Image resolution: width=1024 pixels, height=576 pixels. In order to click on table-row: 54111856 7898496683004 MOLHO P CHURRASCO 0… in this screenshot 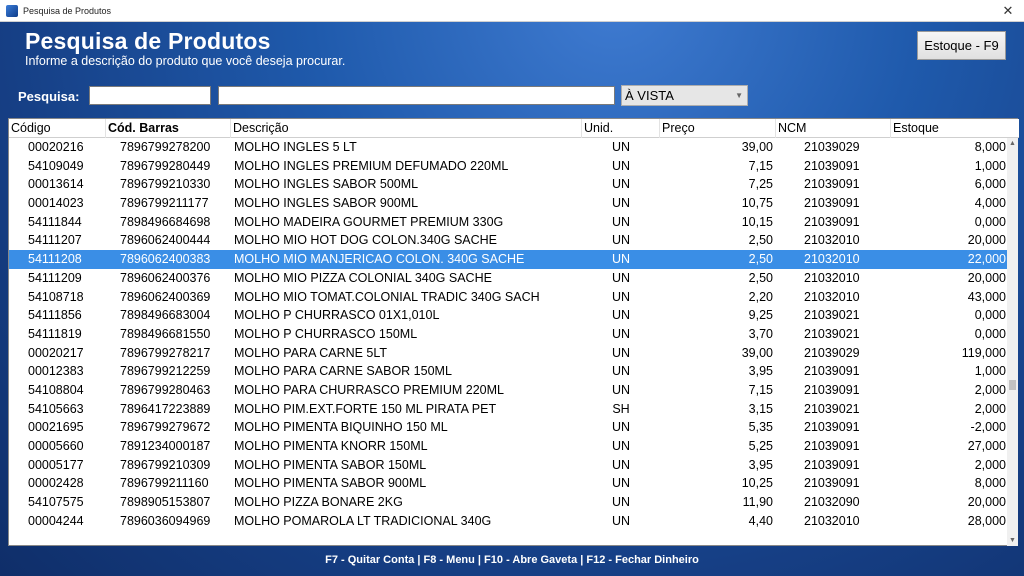, I will do `click(508, 315)`.